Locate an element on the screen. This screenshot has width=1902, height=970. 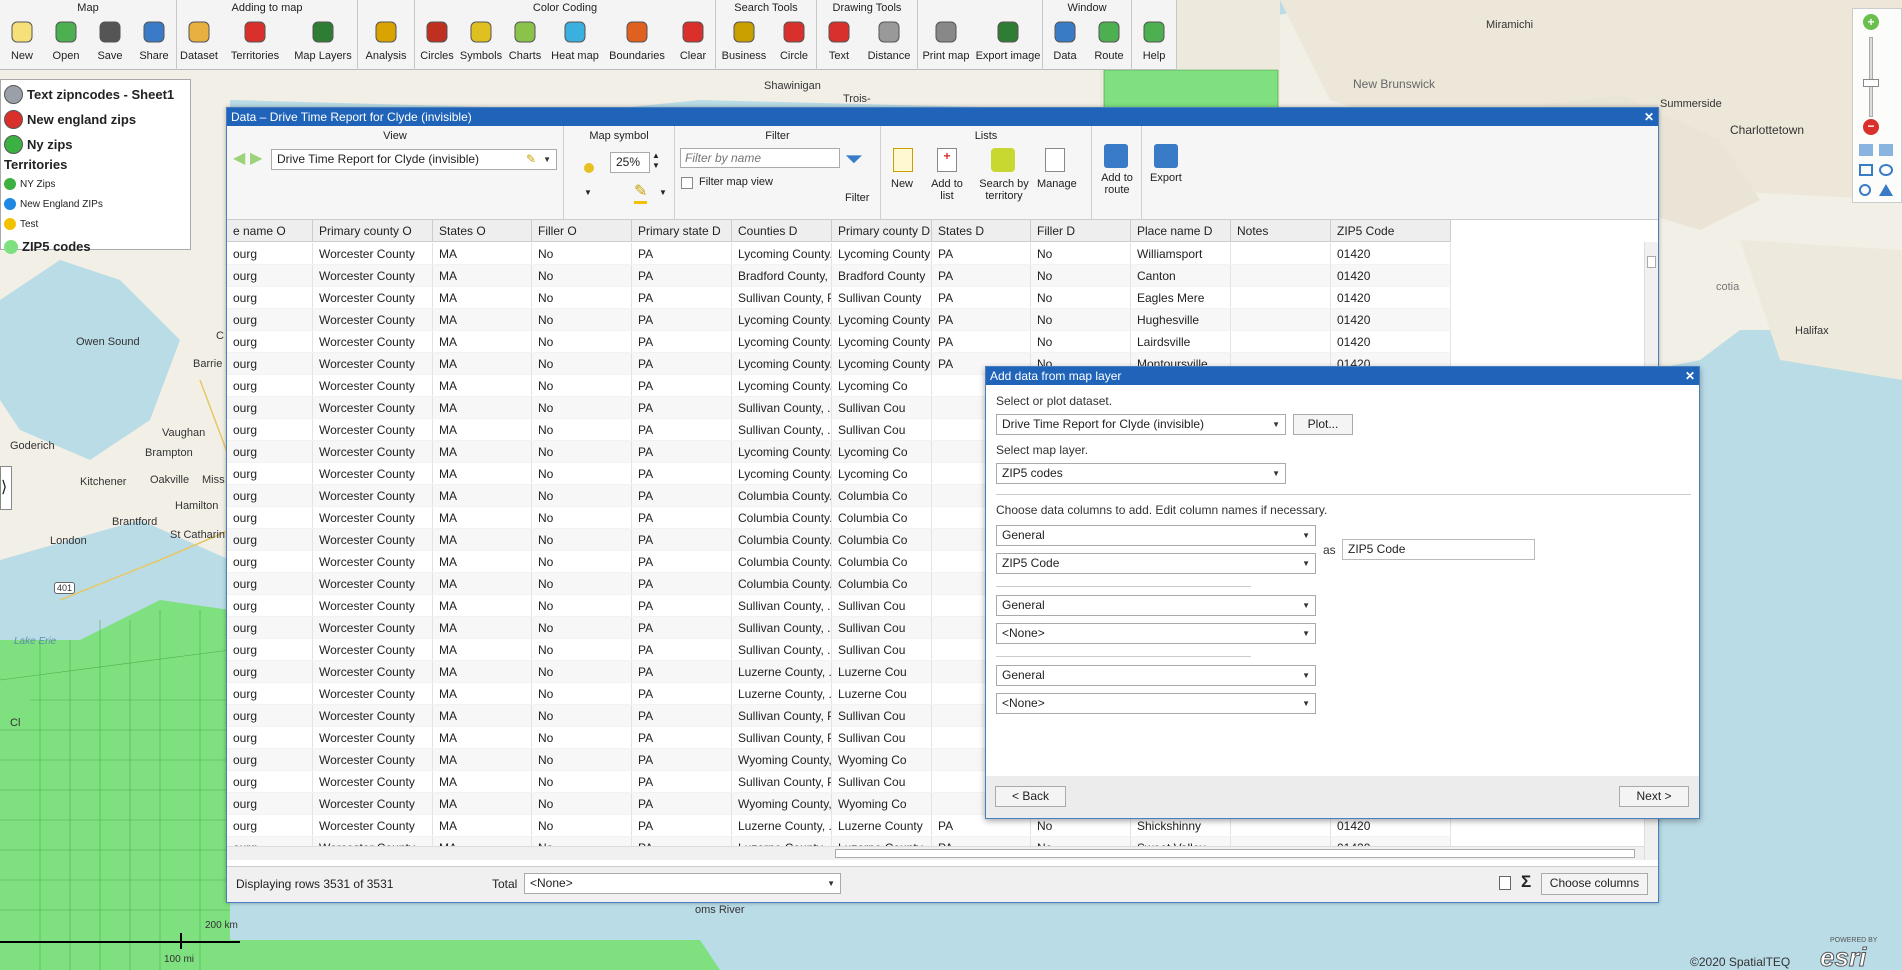
circle-button: Circle is located at coordinates (794, 42).